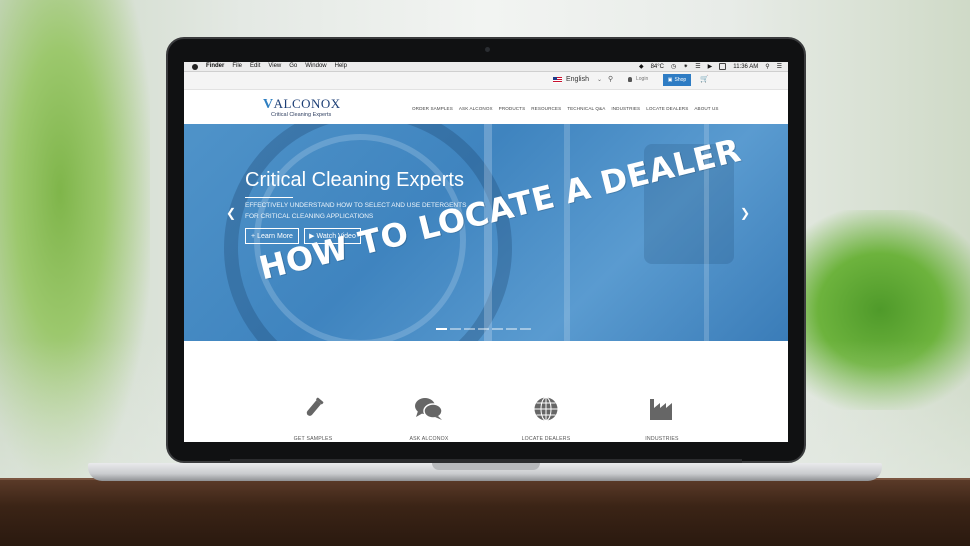 The height and width of the screenshot is (546, 970). I want to click on feature-label: GET SAMPLES, so click(313, 439).